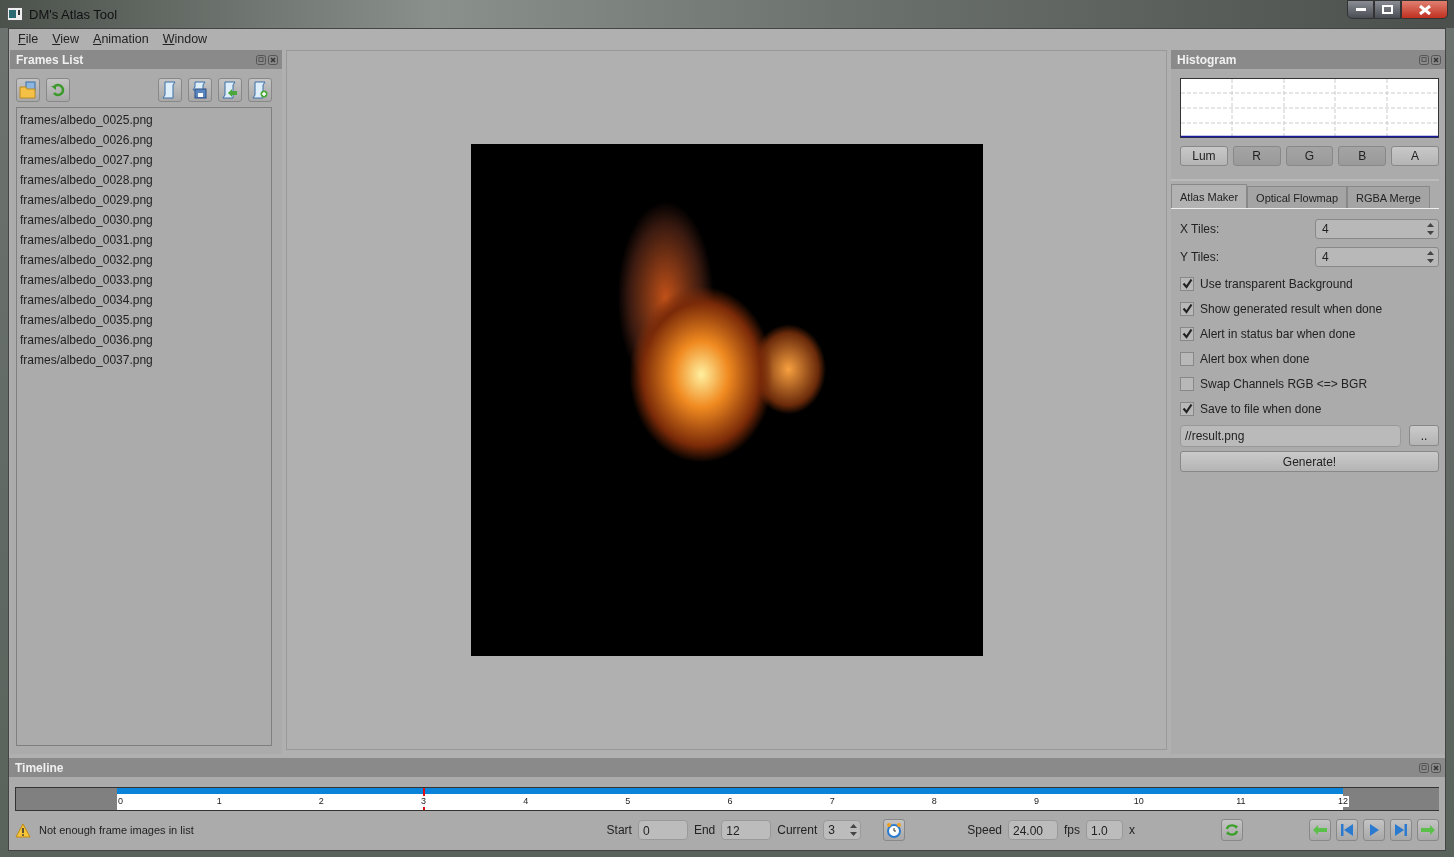 Image resolution: width=1454 pixels, height=857 pixels. Describe the element at coordinates (1200, 257) in the screenshot. I see `field-label: Y Tiles:` at that location.